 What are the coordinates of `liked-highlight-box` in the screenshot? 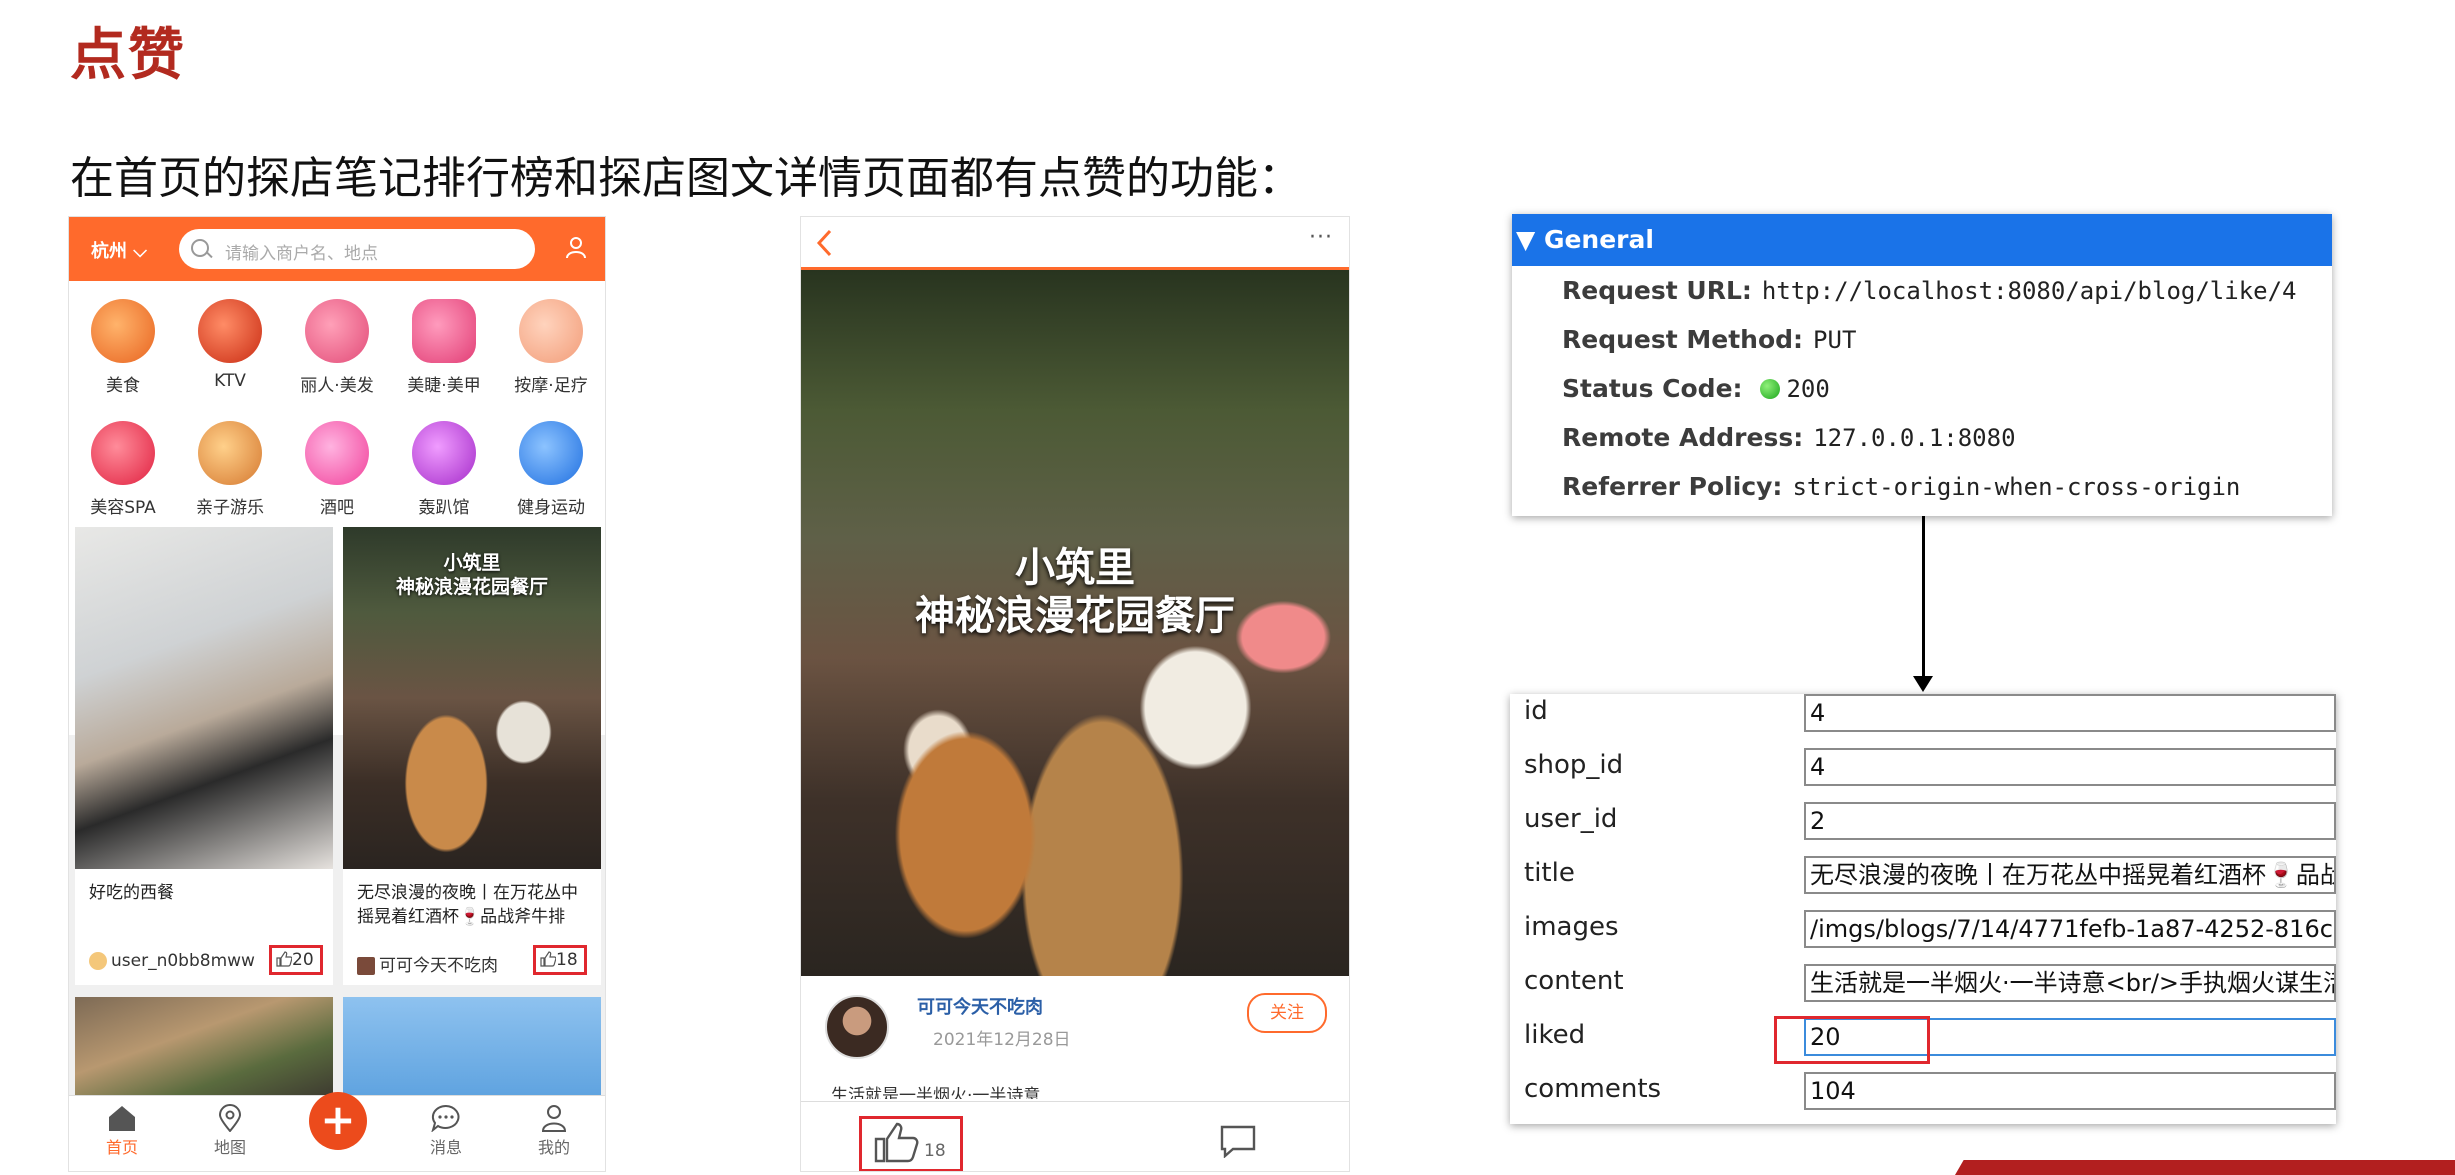 It's located at (1852, 1040).